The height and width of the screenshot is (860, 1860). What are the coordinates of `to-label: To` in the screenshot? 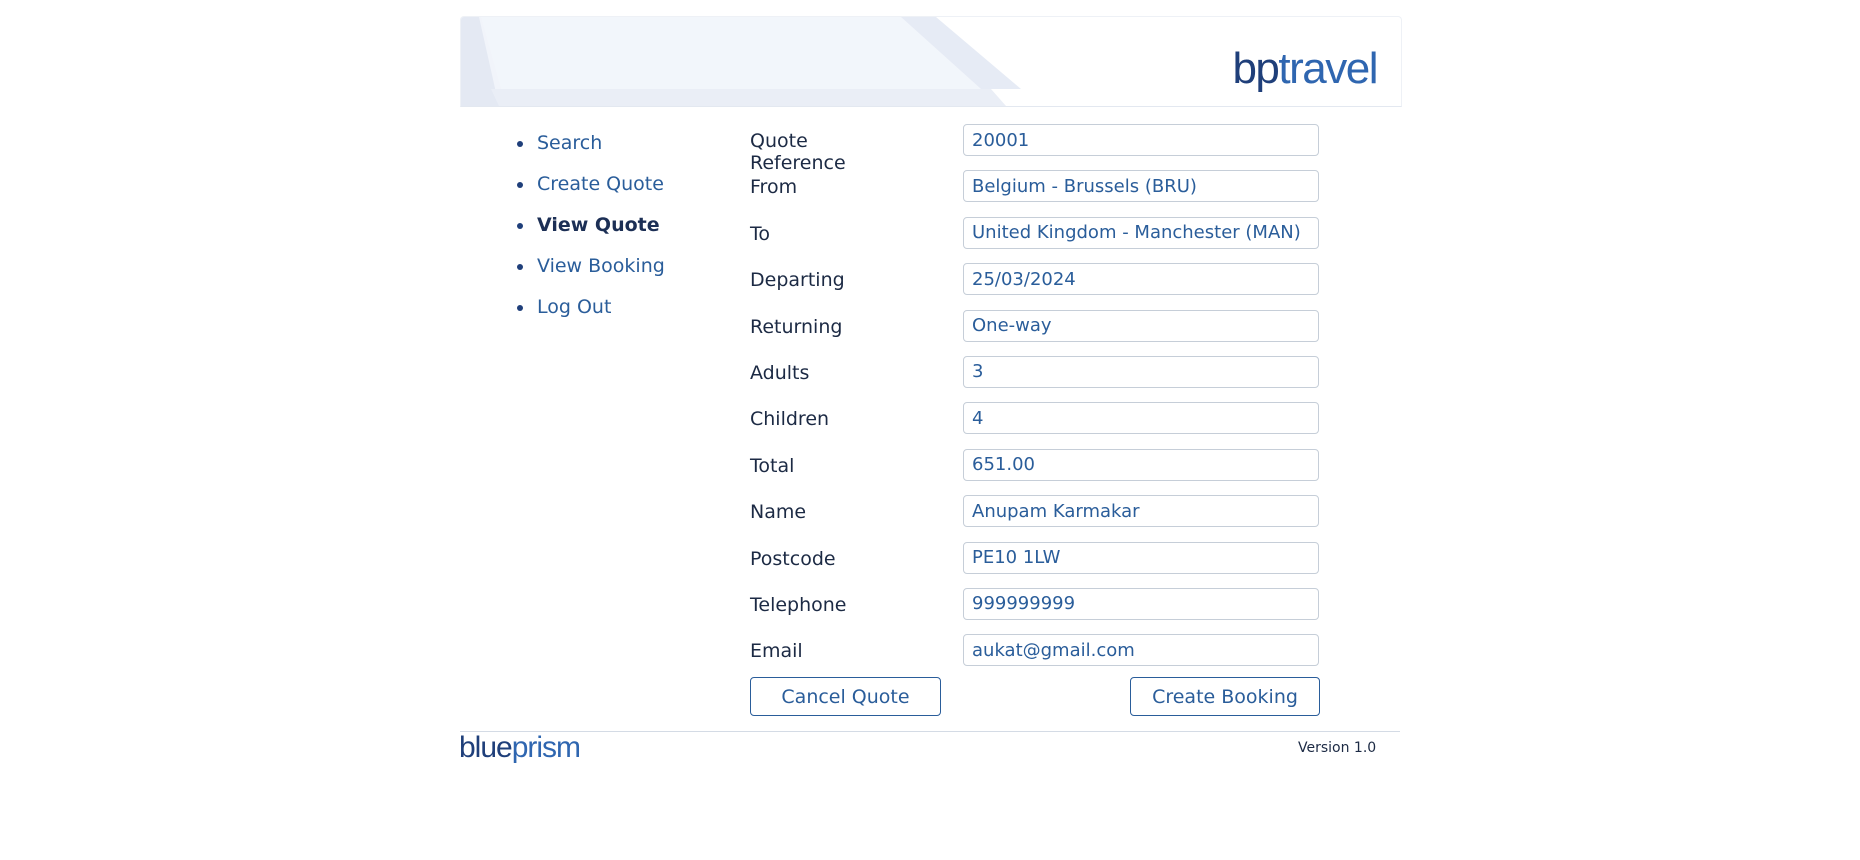 It's located at (760, 233).